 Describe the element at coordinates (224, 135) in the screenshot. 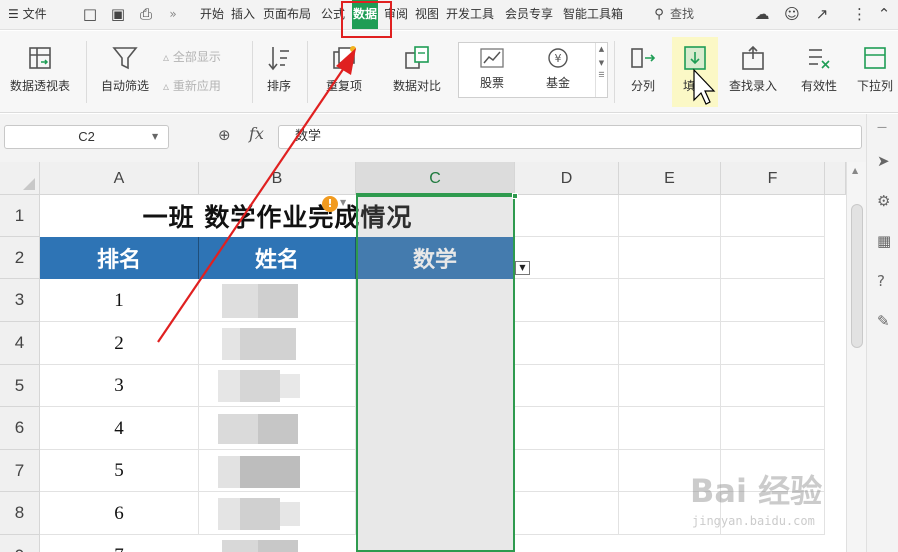

I see `zoom-icon: ⊕` at that location.